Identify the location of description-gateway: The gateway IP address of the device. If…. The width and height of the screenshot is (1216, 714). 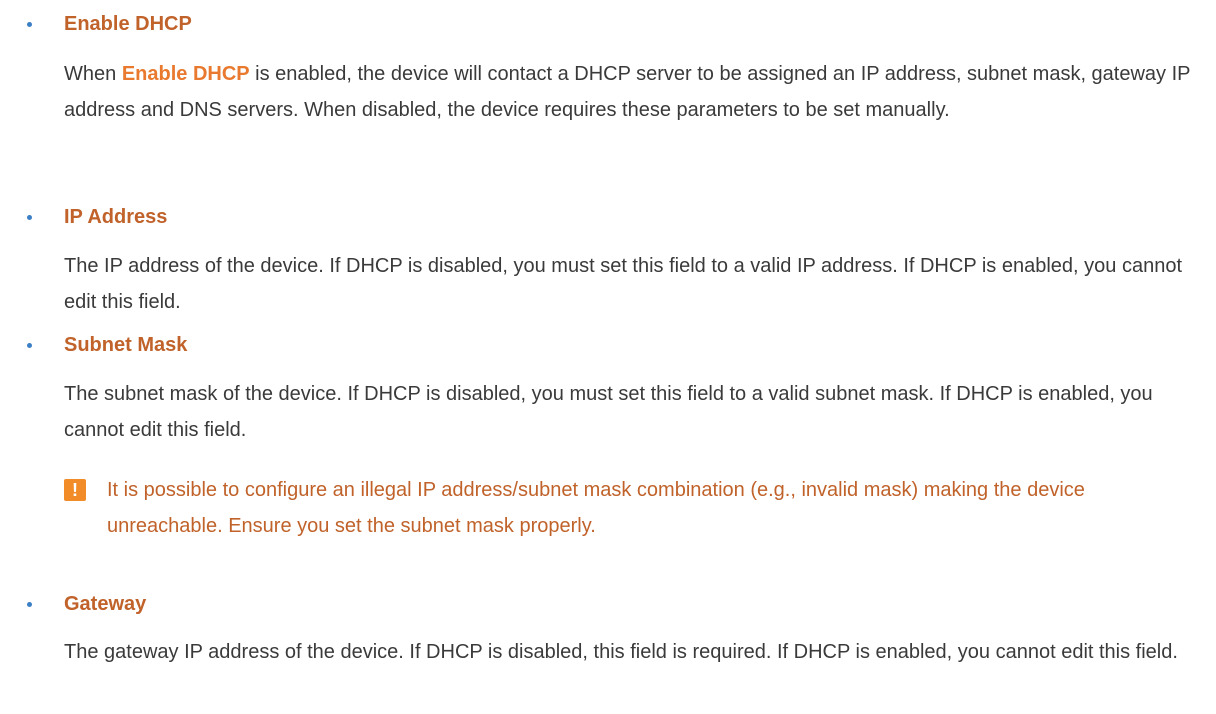
(621, 652).